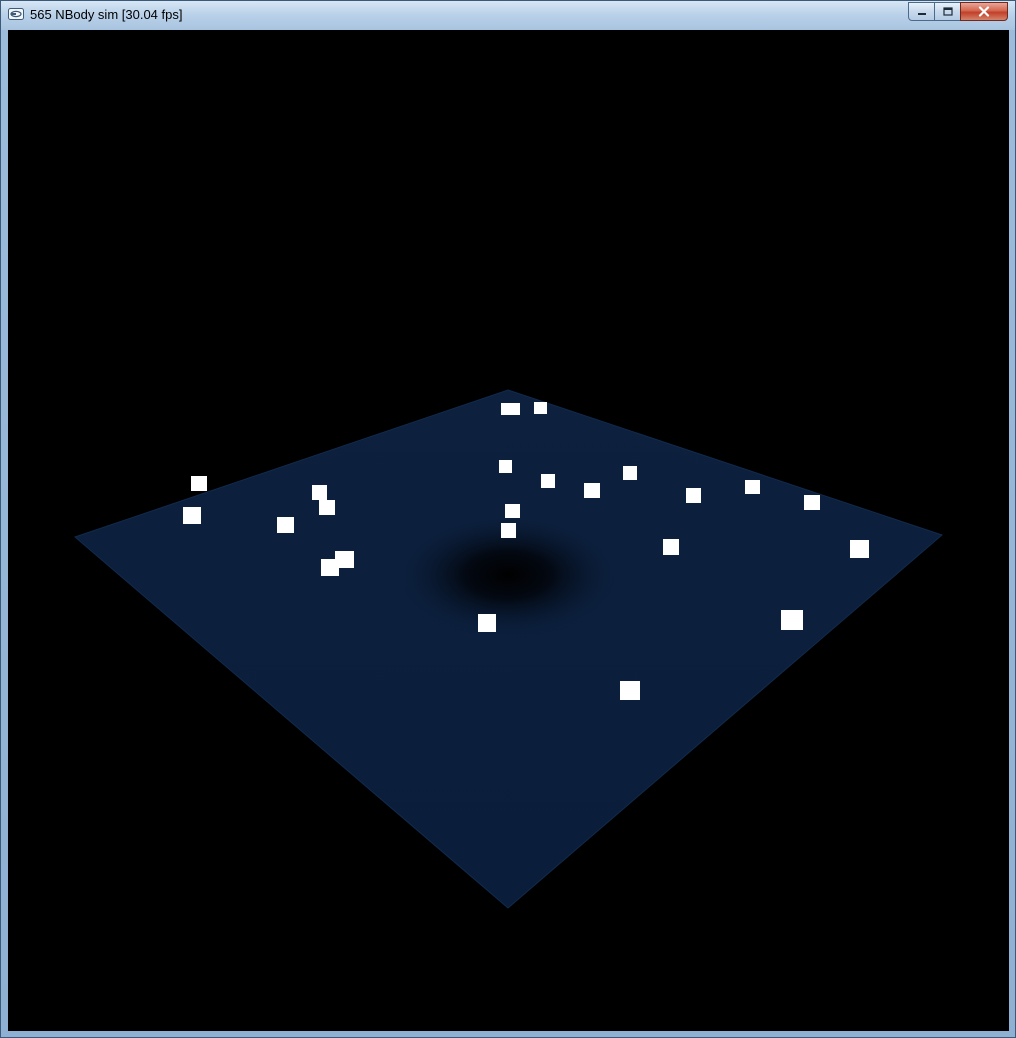 The width and height of the screenshot is (1016, 1038). I want to click on window-bottom-border, so click(508, 1034).